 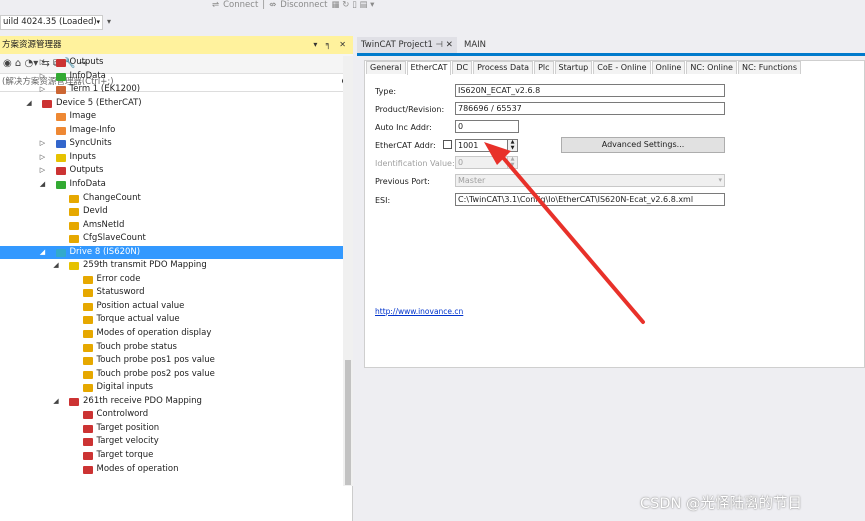 I want to click on tree-item: Touch probe status, so click(x=171, y=348).